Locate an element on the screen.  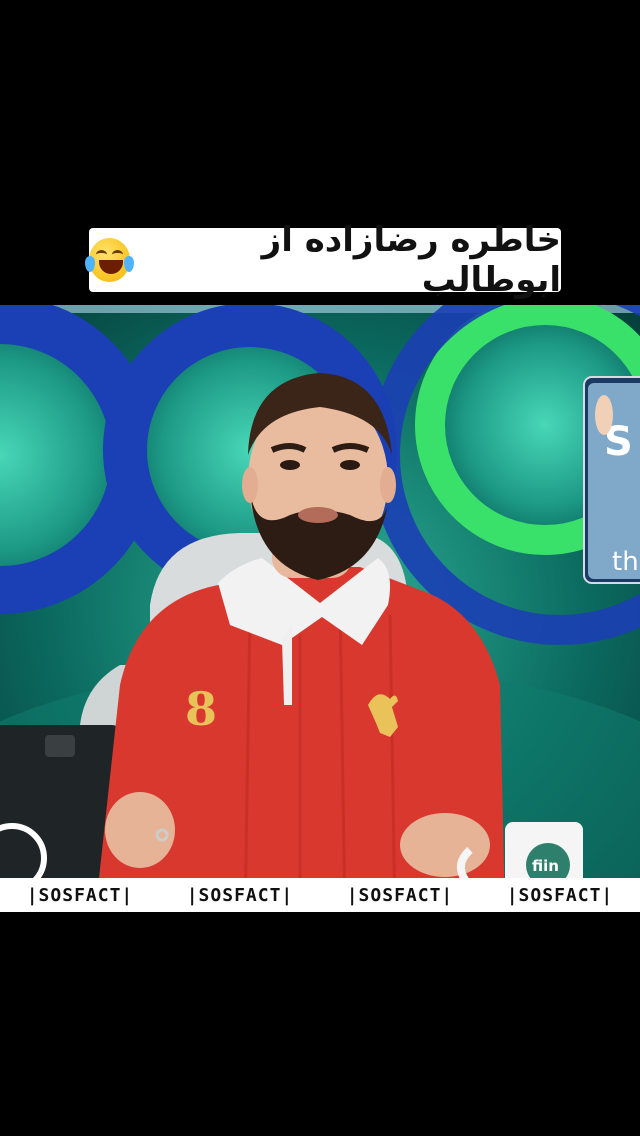
ear-right is located at coordinates (388, 485).